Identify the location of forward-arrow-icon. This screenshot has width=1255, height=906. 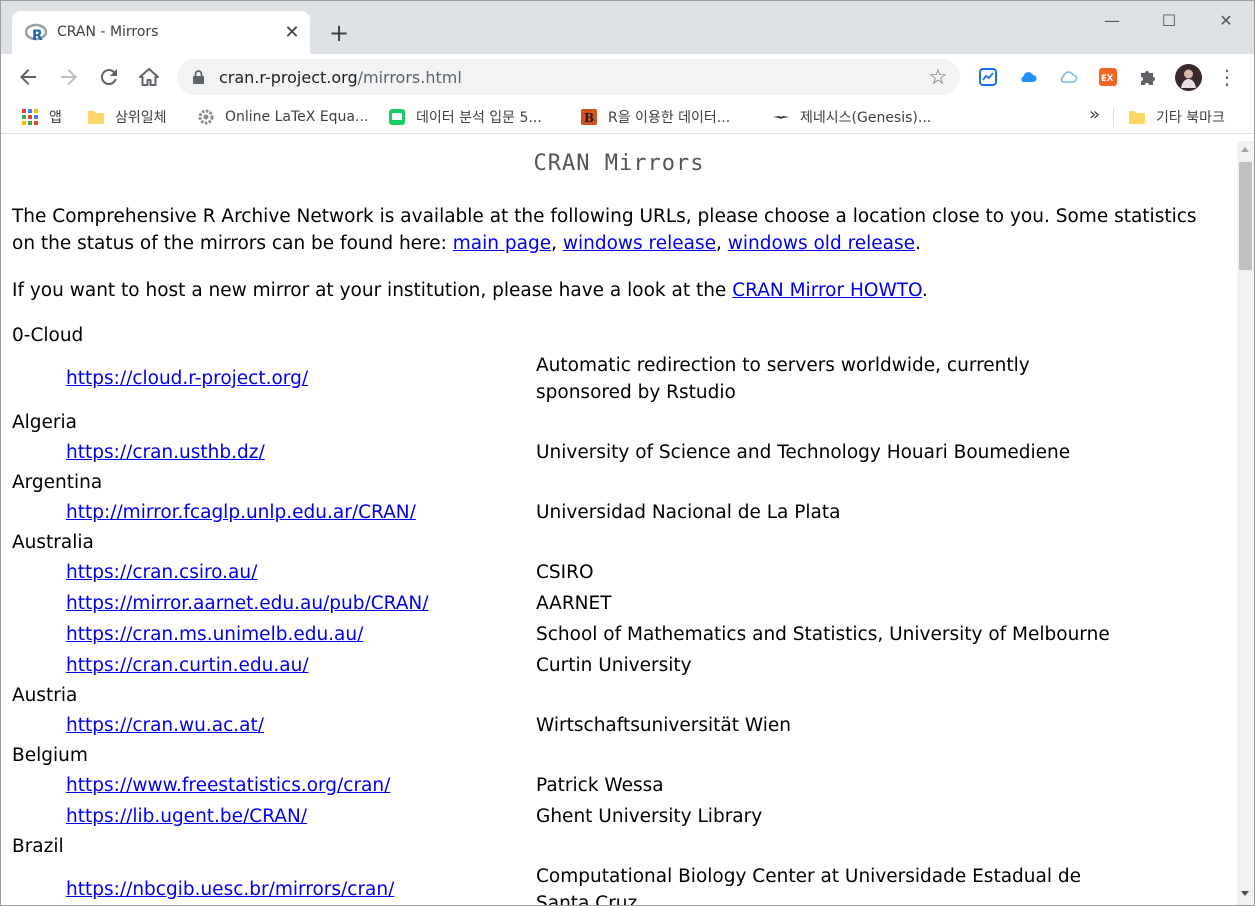
(69, 77).